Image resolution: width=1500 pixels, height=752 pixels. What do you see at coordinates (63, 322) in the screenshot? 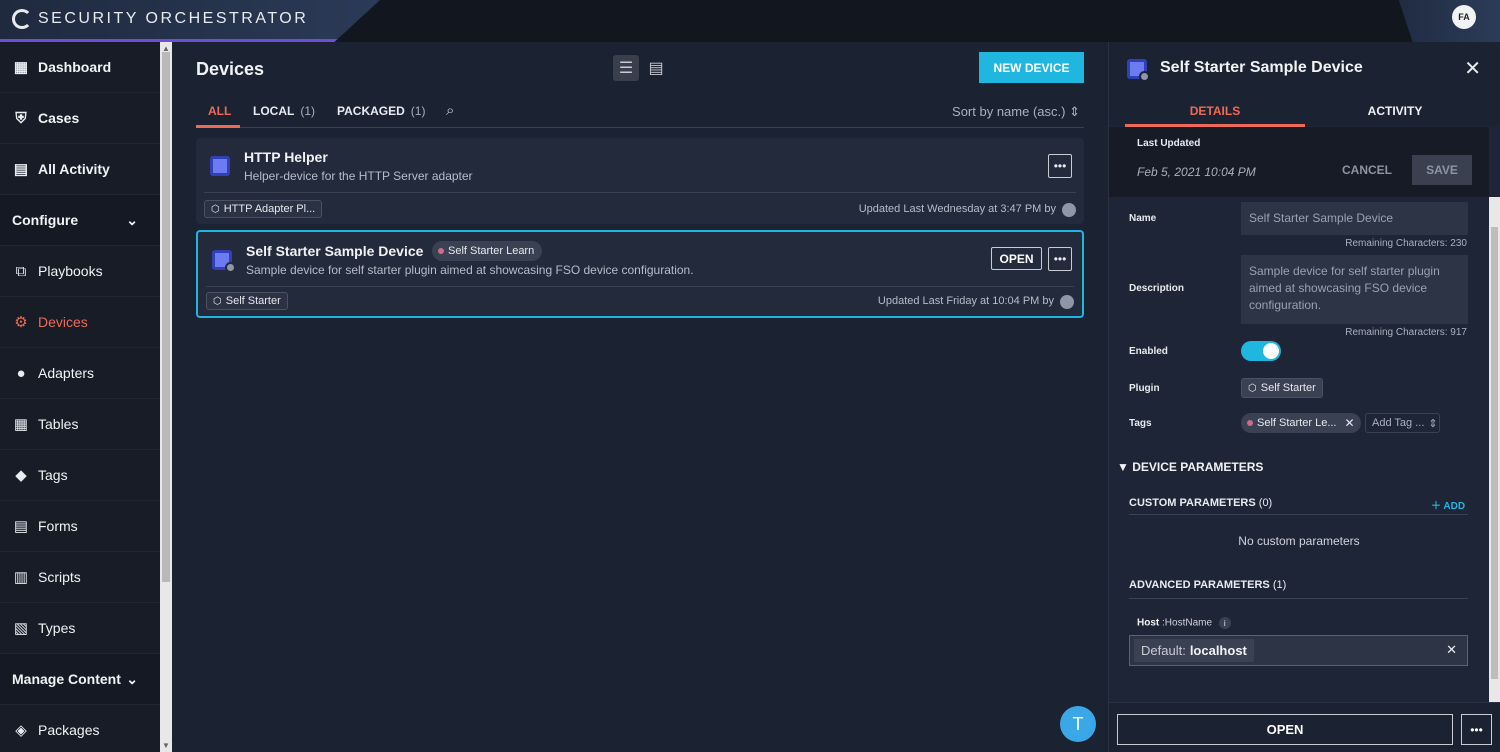
I see `sidebar-item-label: Devices` at bounding box center [63, 322].